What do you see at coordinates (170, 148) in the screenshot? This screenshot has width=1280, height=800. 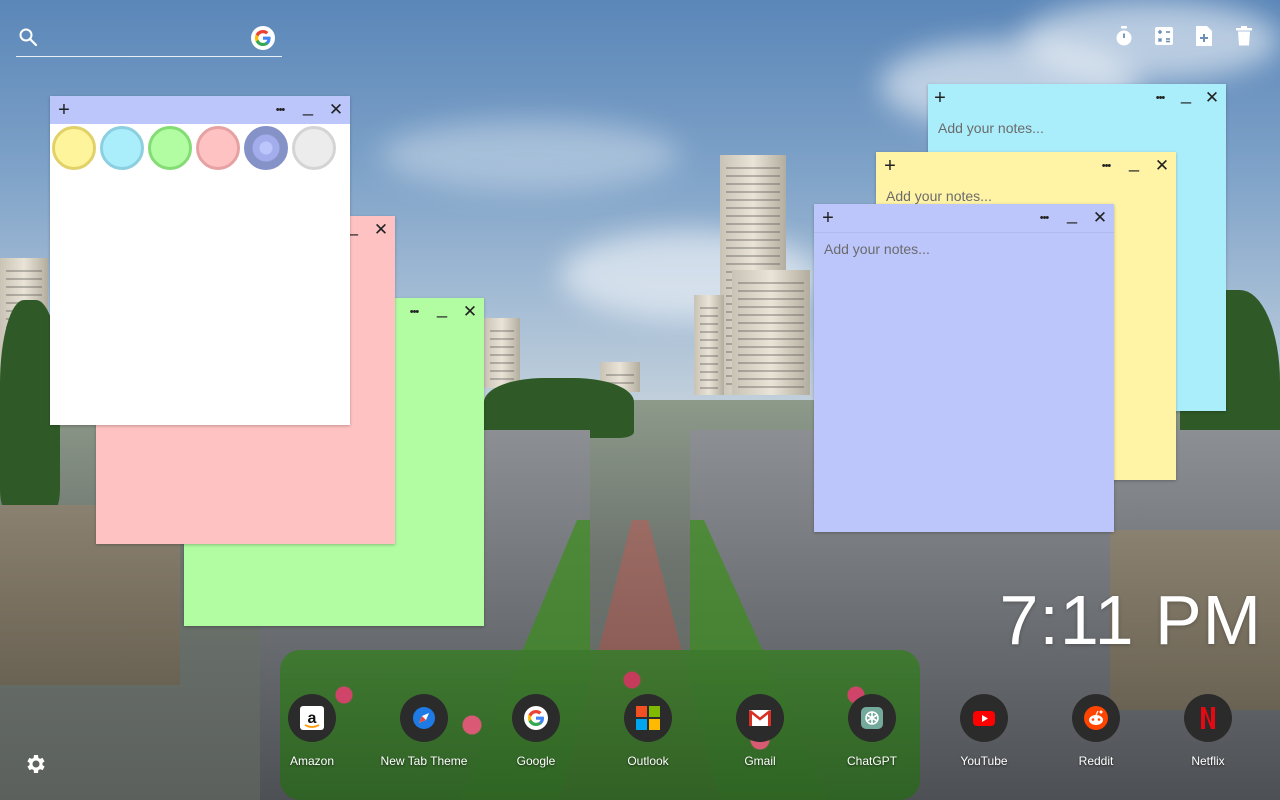 I see `color-swatch-green` at bounding box center [170, 148].